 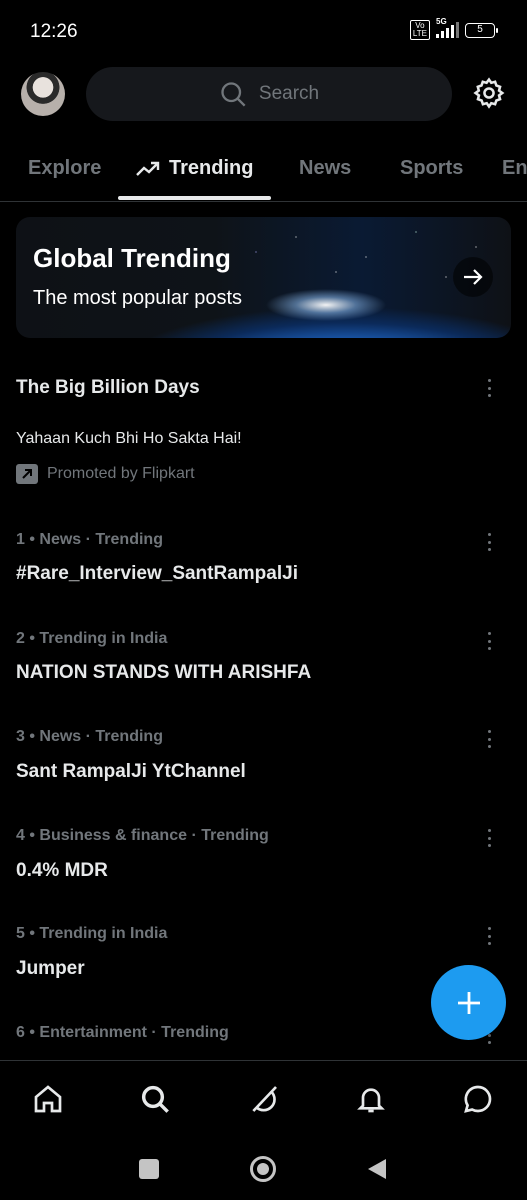 What do you see at coordinates (325, 168) in the screenshot?
I see `tab-news: News` at bounding box center [325, 168].